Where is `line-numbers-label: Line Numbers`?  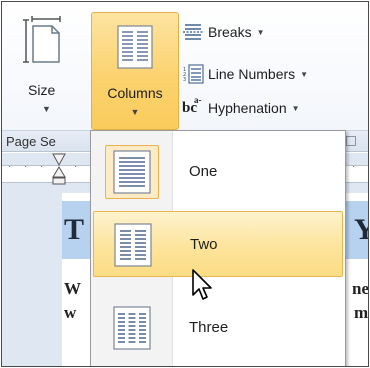
line-numbers-label: Line Numbers is located at coordinates (252, 74).